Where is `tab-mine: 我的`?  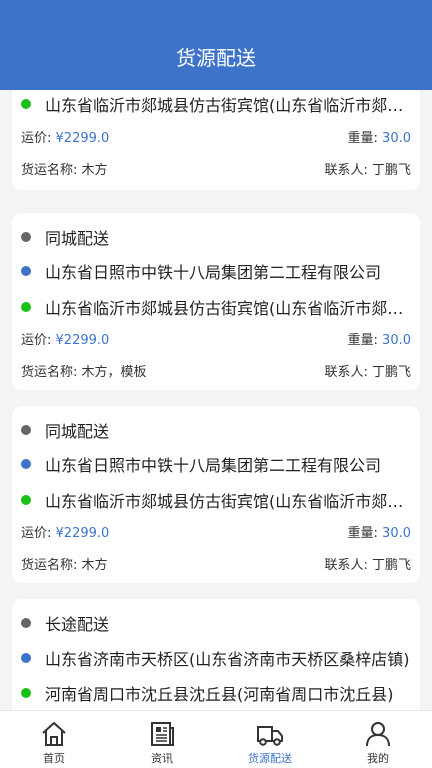
tab-mine: 我的 is located at coordinates (378, 739).